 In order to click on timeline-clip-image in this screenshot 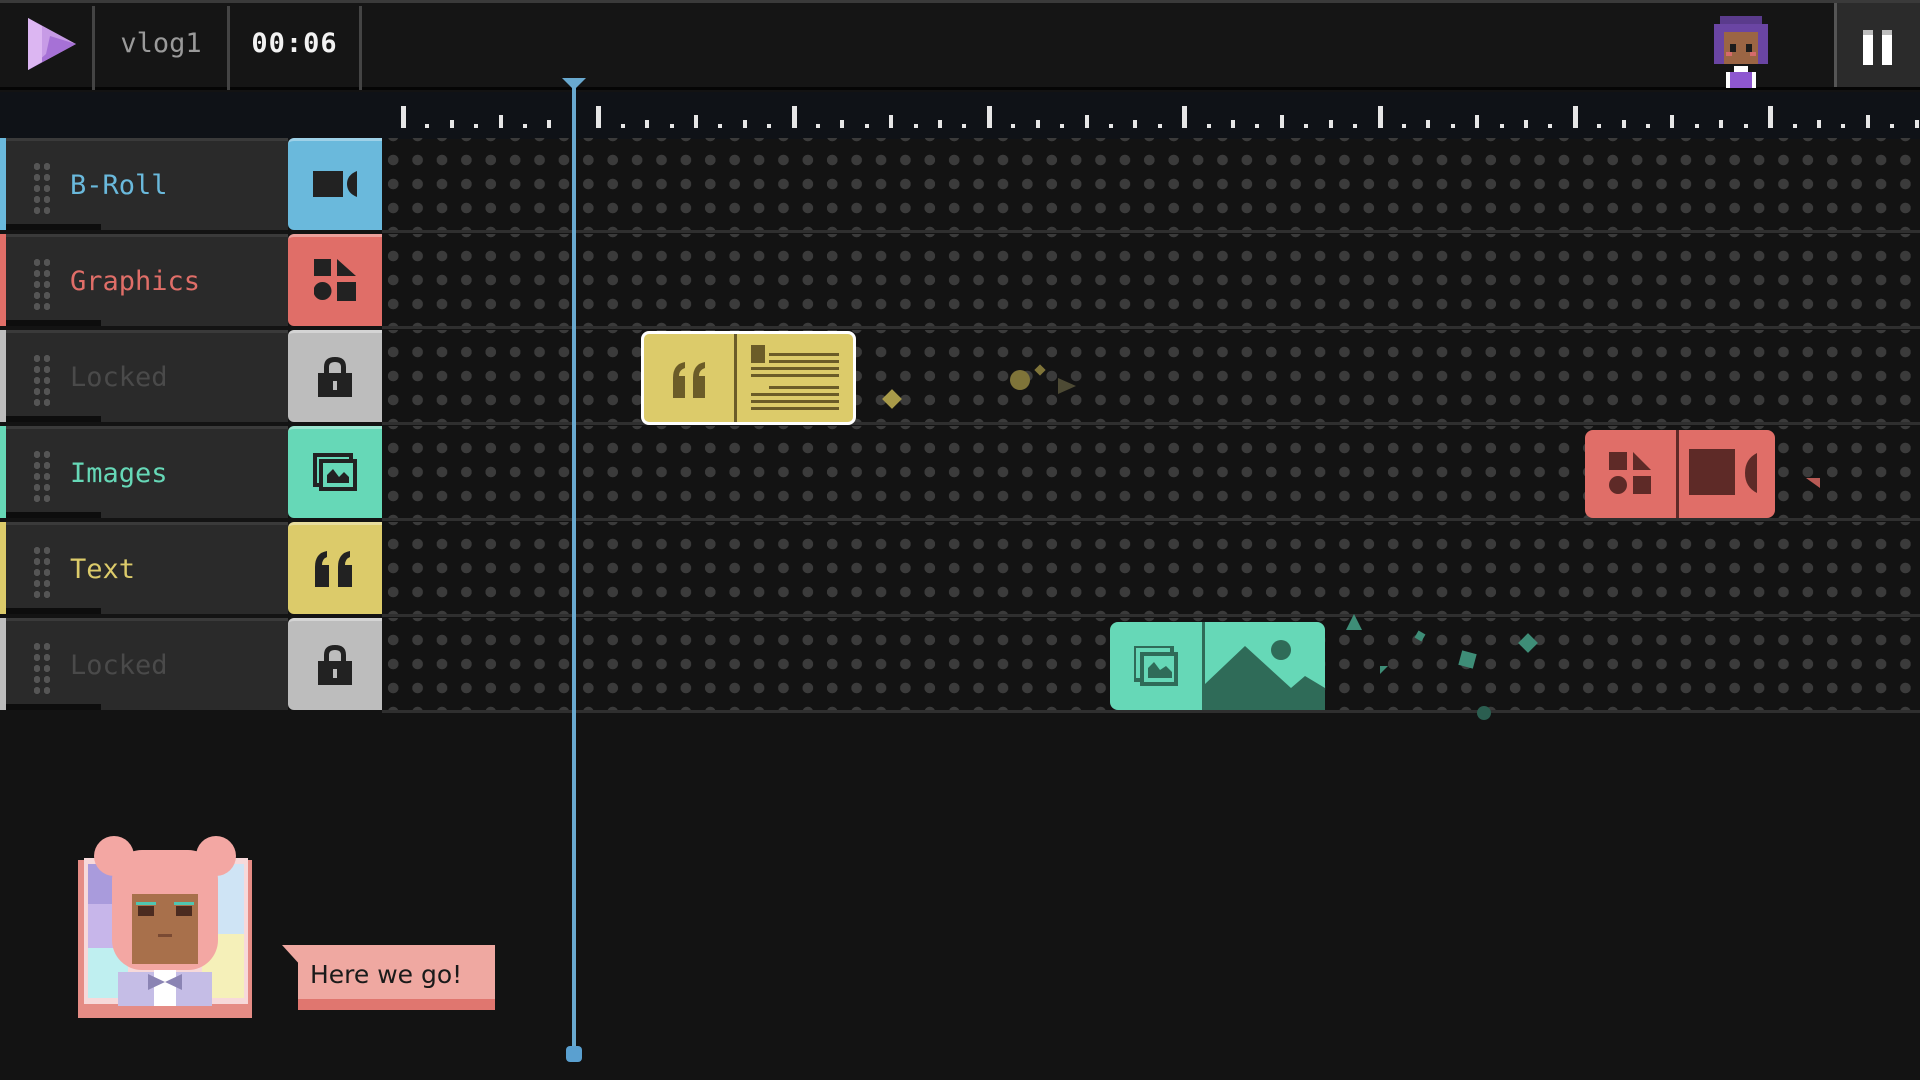, I will do `click(1217, 666)`.